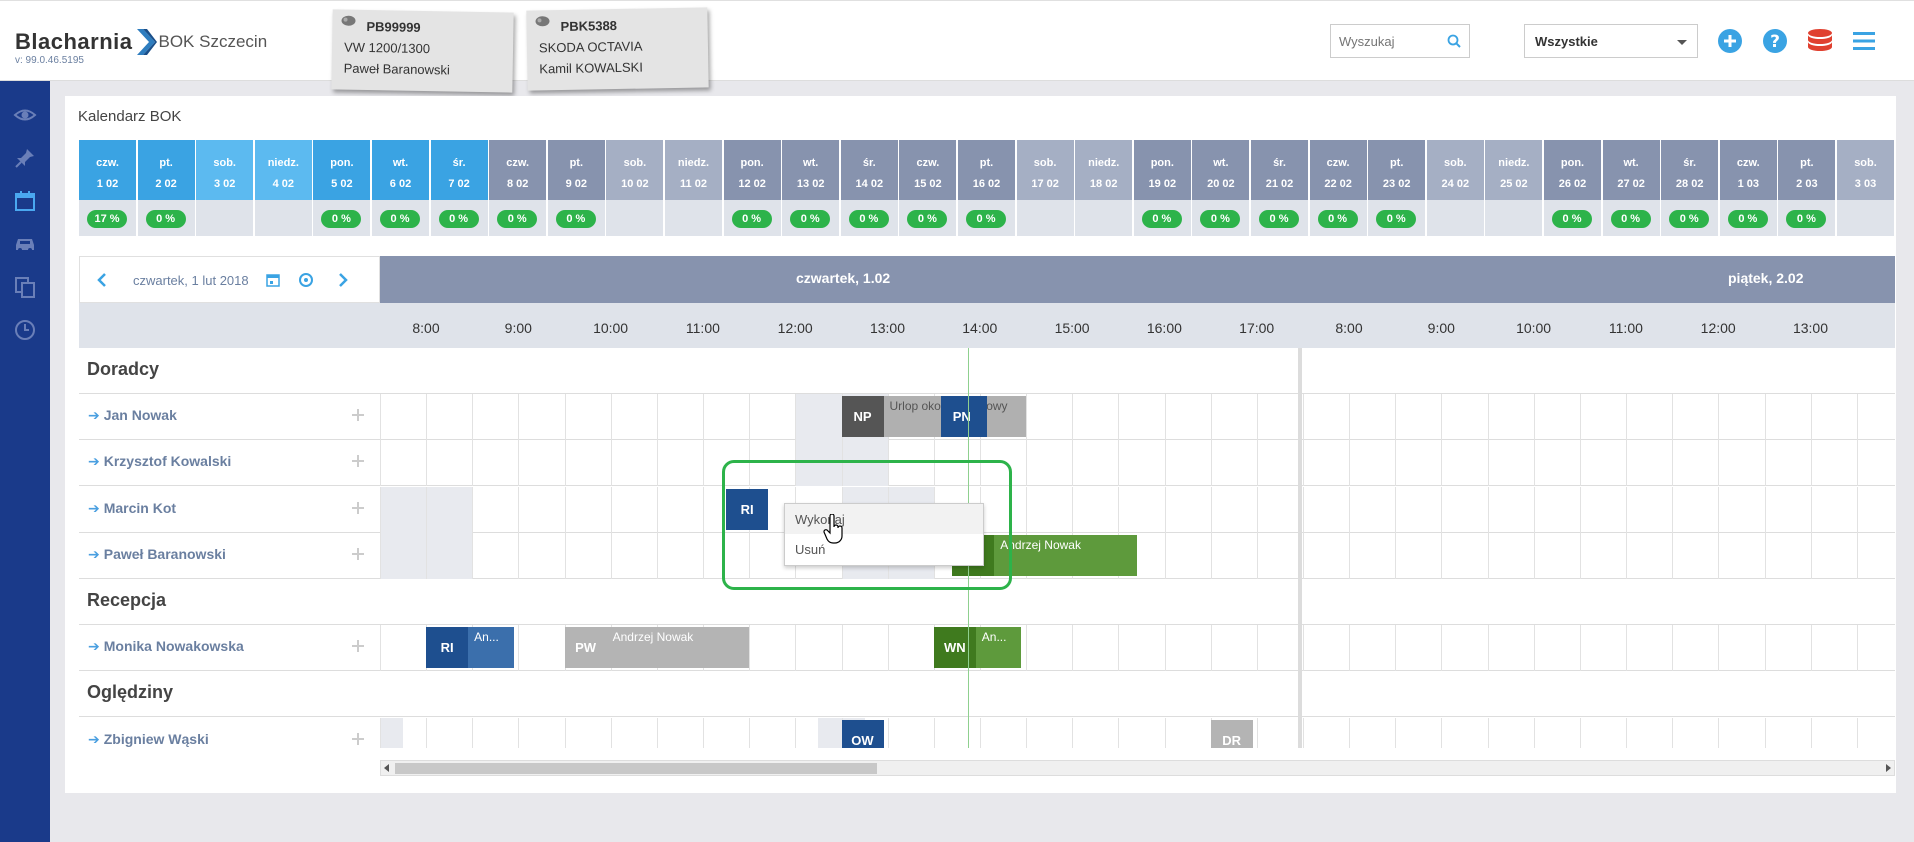 Image resolution: width=1914 pixels, height=842 pixels. Describe the element at coordinates (1137, 768) in the screenshot. I see `horizontal-scrollbar` at that location.